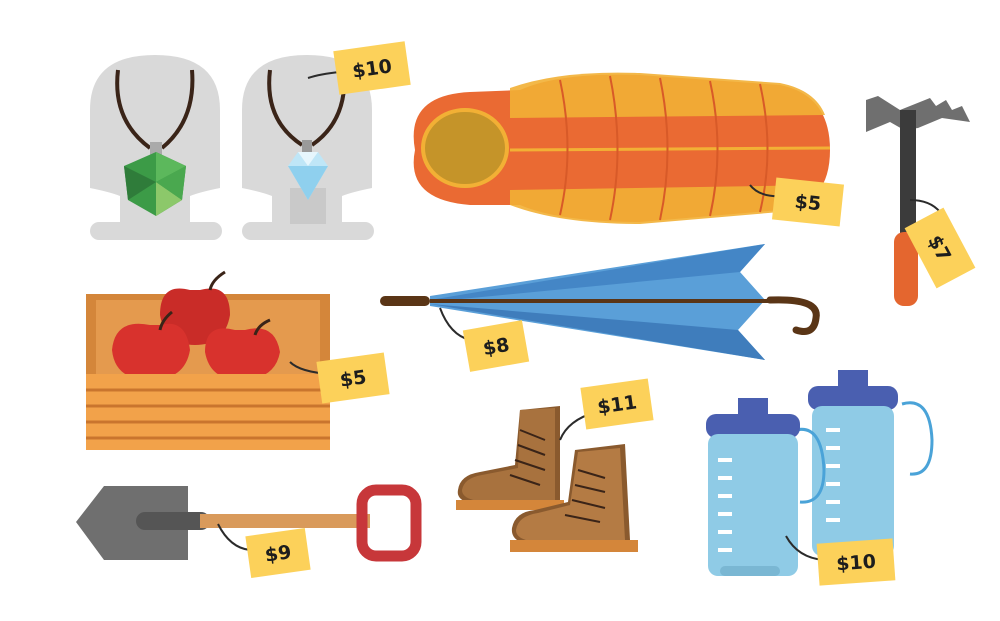 This screenshot has height=621, width=1000. Describe the element at coordinates (510, 458) in the screenshot. I see `boot-back` at that location.